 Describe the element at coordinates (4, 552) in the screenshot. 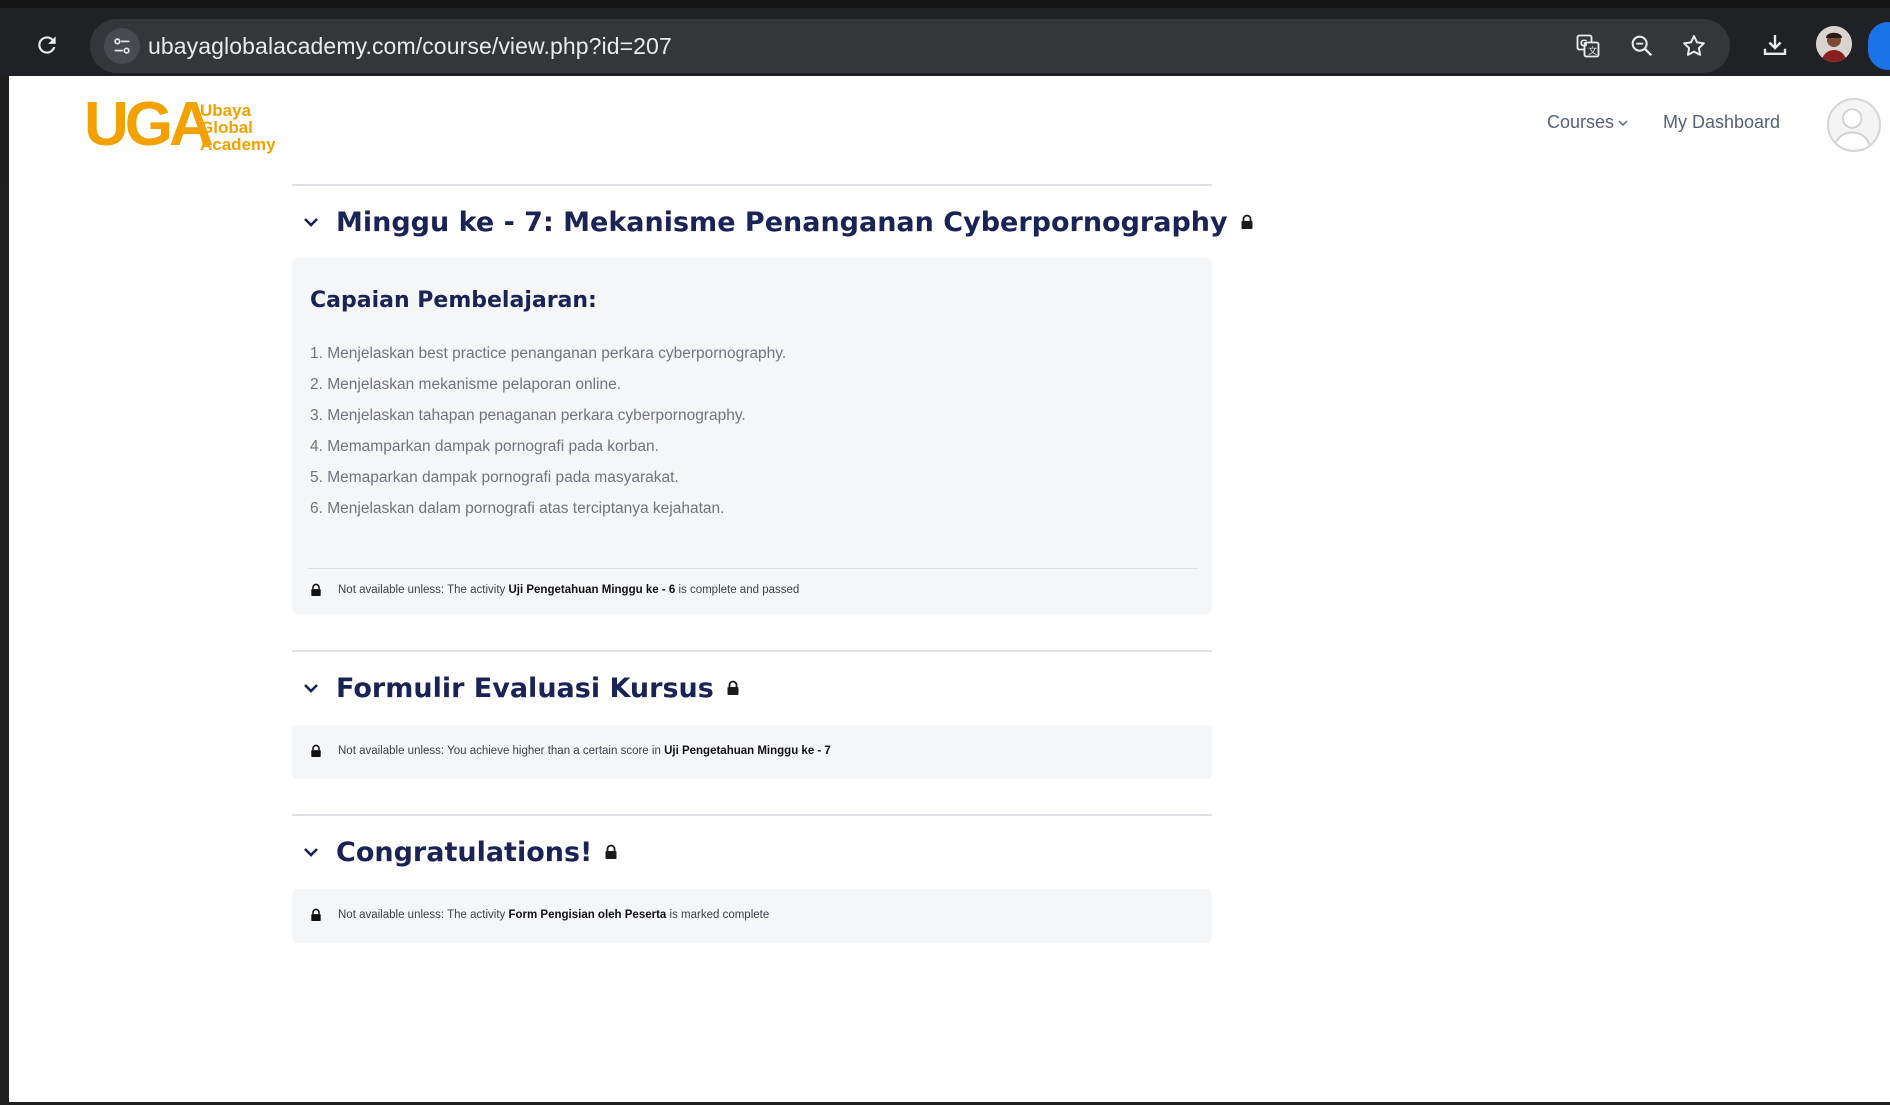

I see `window-frame-left` at that location.